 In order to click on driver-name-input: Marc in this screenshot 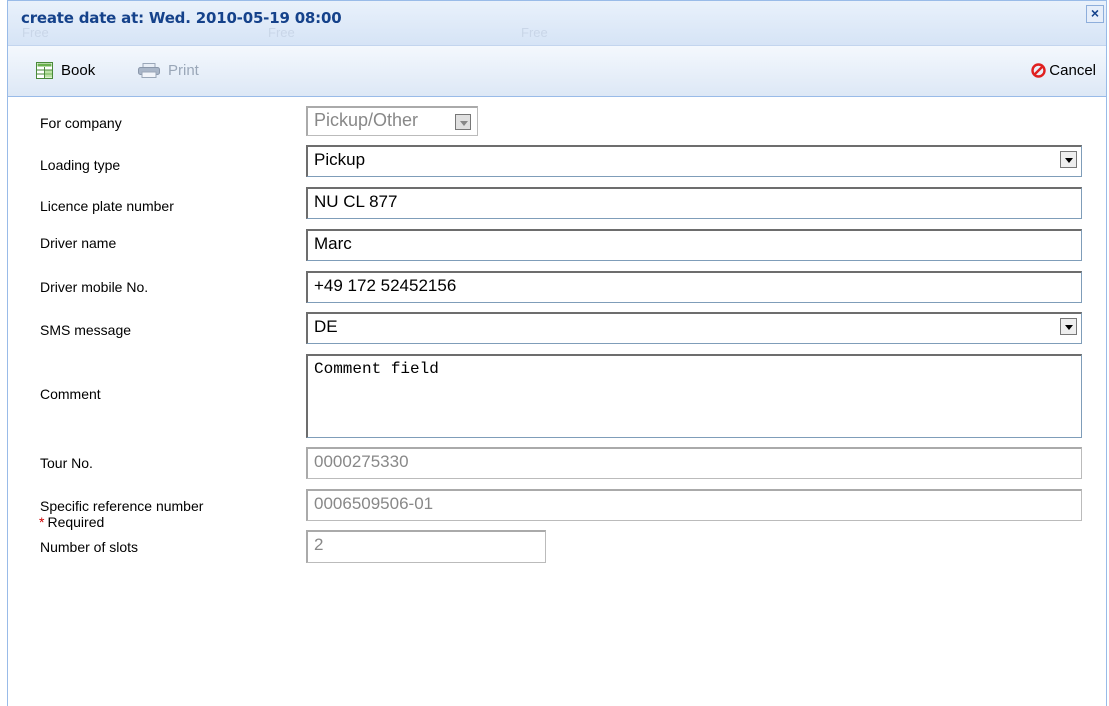, I will do `click(694, 245)`.